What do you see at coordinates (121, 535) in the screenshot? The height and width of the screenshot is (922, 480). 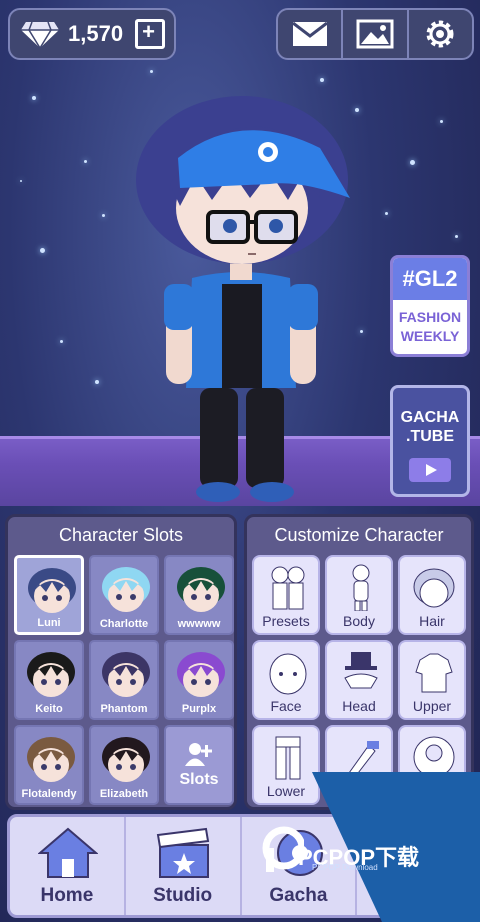 I see `slots-title: Character Slots` at bounding box center [121, 535].